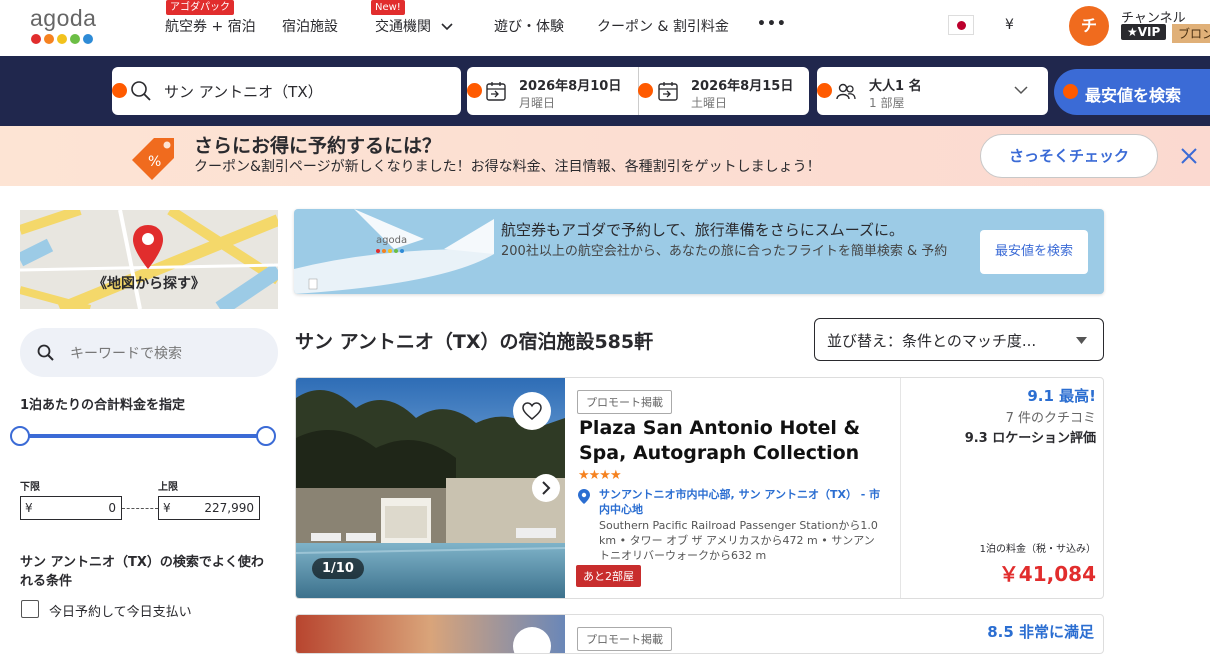 The image size is (1210, 654). What do you see at coordinates (703, 230) in the screenshot?
I see `flight-banner-headline: 航空券もアゴダで予約して、旅行準備をさらにスムーズに。` at bounding box center [703, 230].